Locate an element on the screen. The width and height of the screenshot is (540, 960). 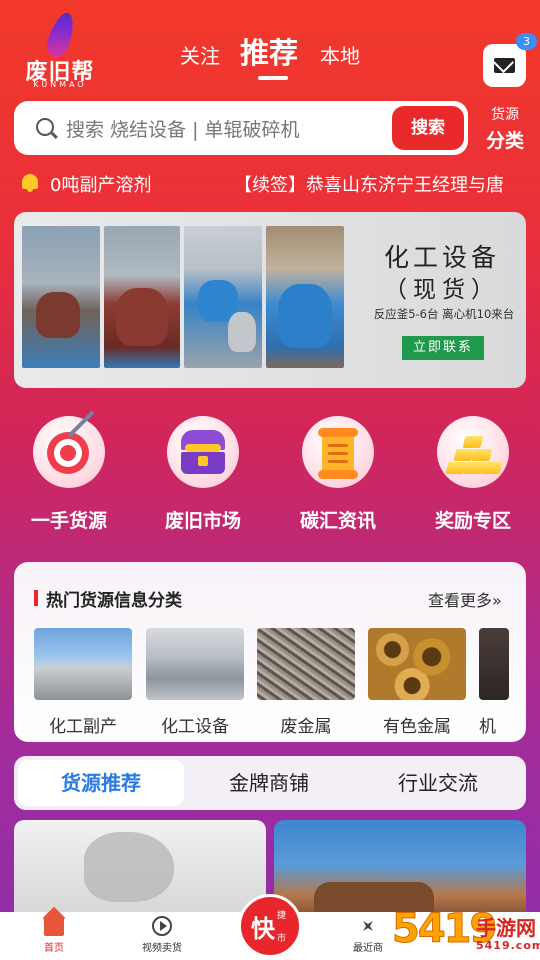
app-logo: 废旧帮 KUNMAO is located at coordinates (58, 49).